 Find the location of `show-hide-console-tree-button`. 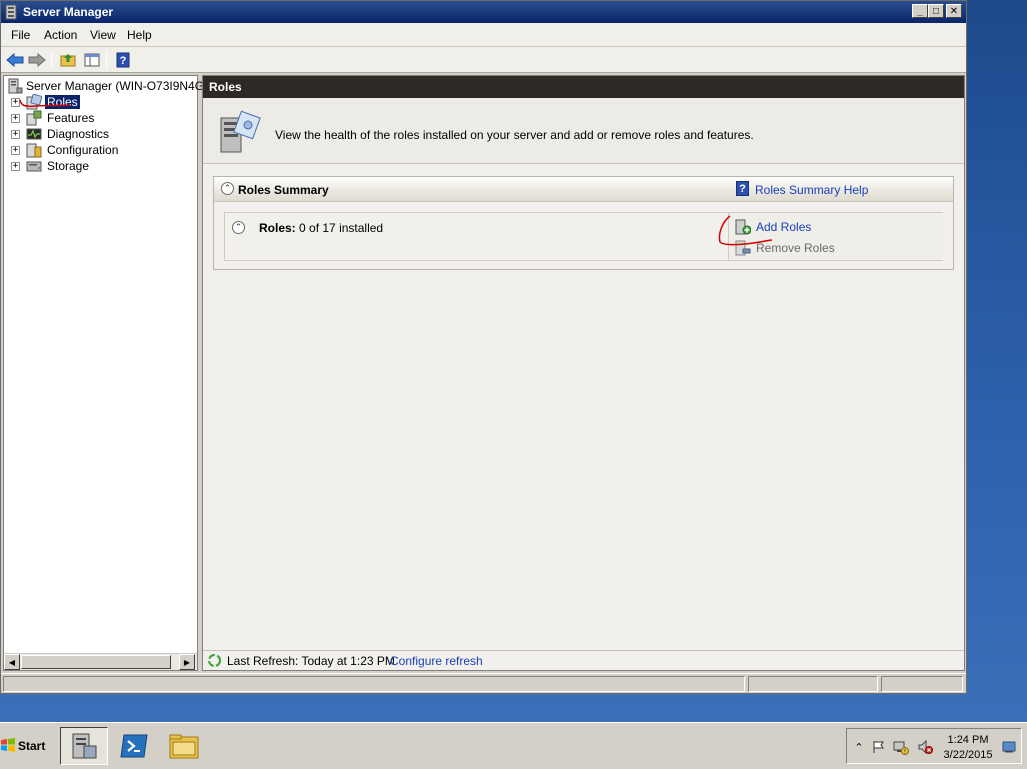

show-hide-console-tree-button is located at coordinates (92, 60).